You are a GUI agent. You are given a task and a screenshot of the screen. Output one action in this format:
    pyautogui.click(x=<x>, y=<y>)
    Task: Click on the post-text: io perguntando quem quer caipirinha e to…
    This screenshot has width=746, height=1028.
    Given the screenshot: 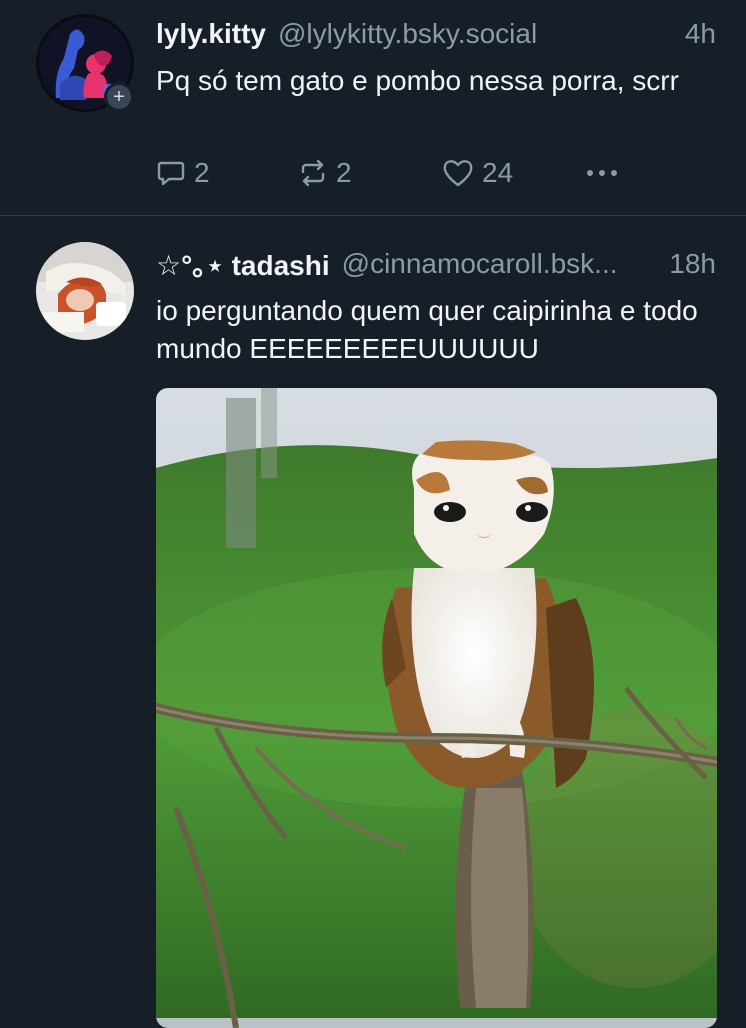 What is the action you would take?
    pyautogui.click(x=427, y=329)
    